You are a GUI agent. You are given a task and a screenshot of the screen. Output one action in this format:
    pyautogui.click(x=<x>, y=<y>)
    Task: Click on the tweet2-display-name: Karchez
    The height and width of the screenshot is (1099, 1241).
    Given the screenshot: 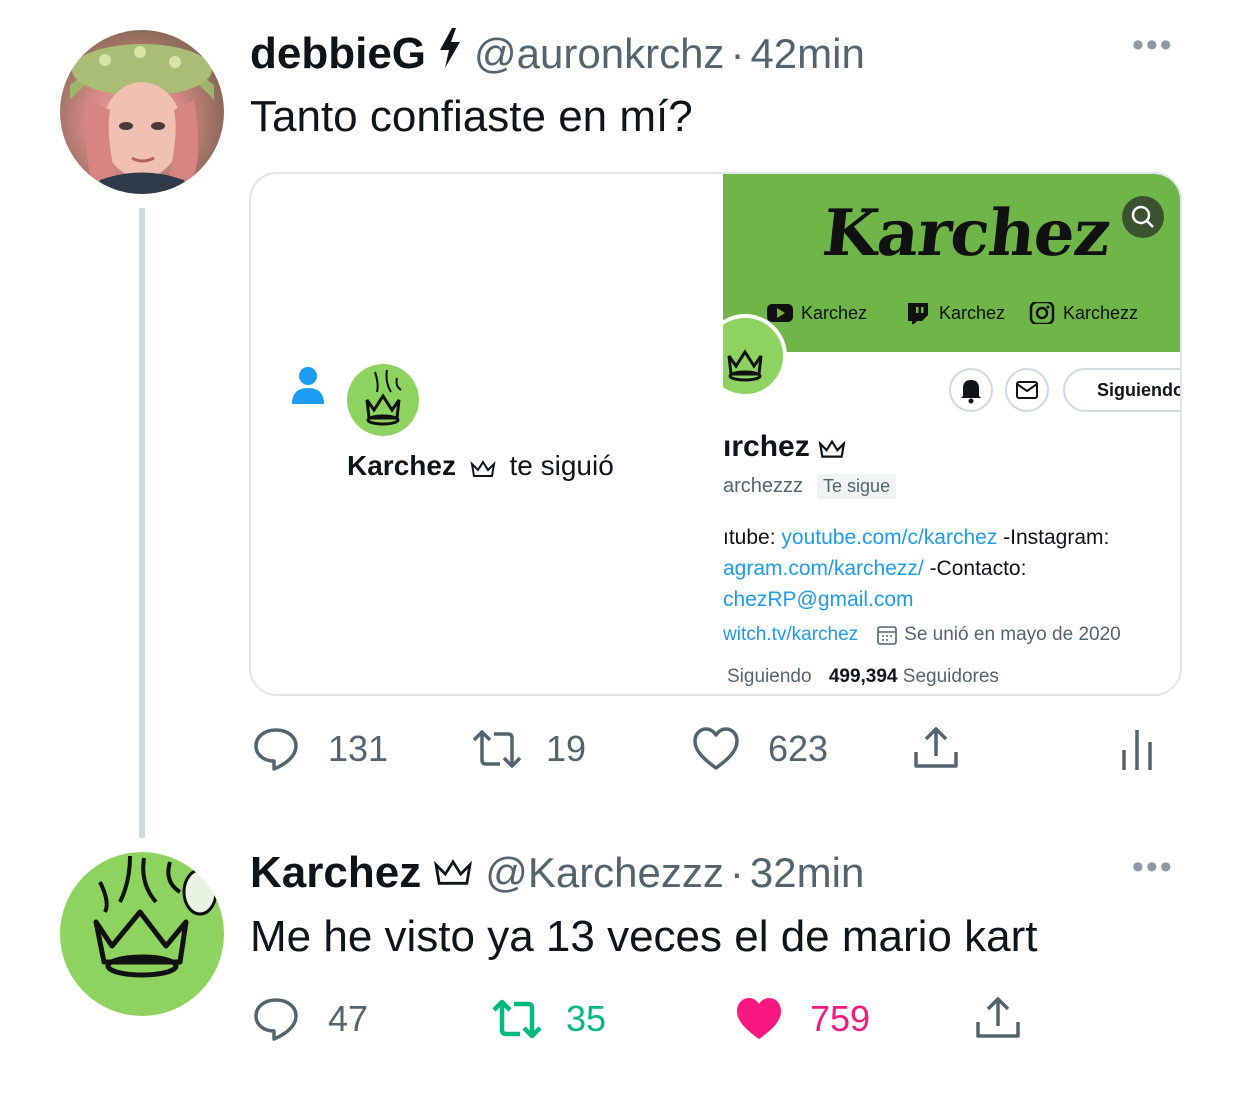 What is the action you would take?
    pyautogui.click(x=335, y=873)
    